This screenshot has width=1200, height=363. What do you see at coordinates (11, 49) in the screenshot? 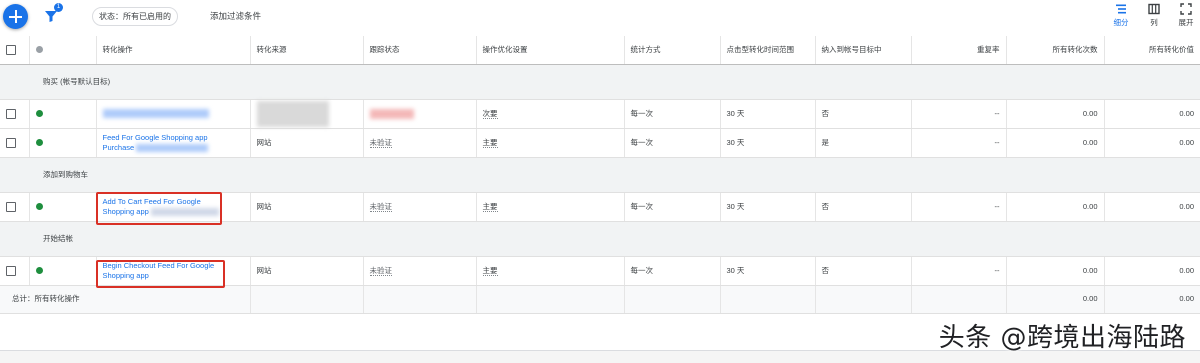
I see `select-all-checkbox` at bounding box center [11, 49].